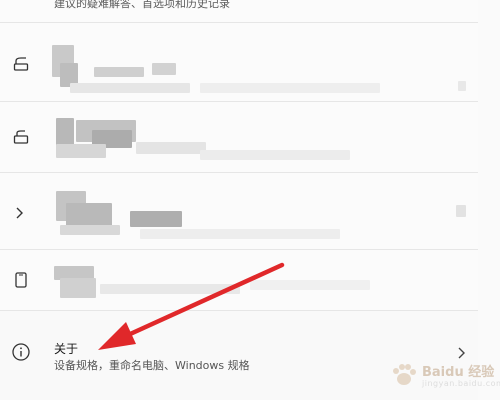  What do you see at coordinates (66, 349) in the screenshot?
I see `about-title: 关于` at bounding box center [66, 349].